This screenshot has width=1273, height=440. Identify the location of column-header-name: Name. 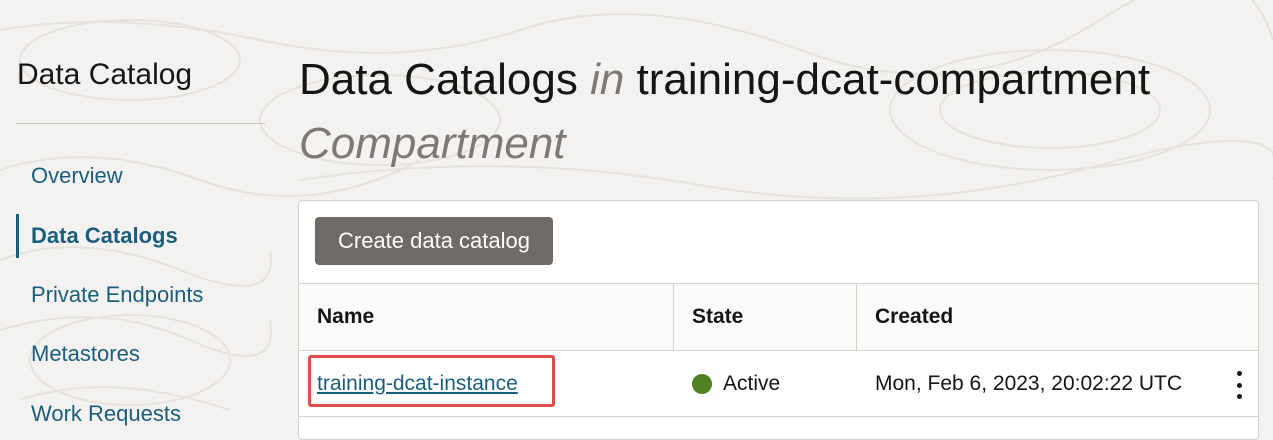
(486, 317).